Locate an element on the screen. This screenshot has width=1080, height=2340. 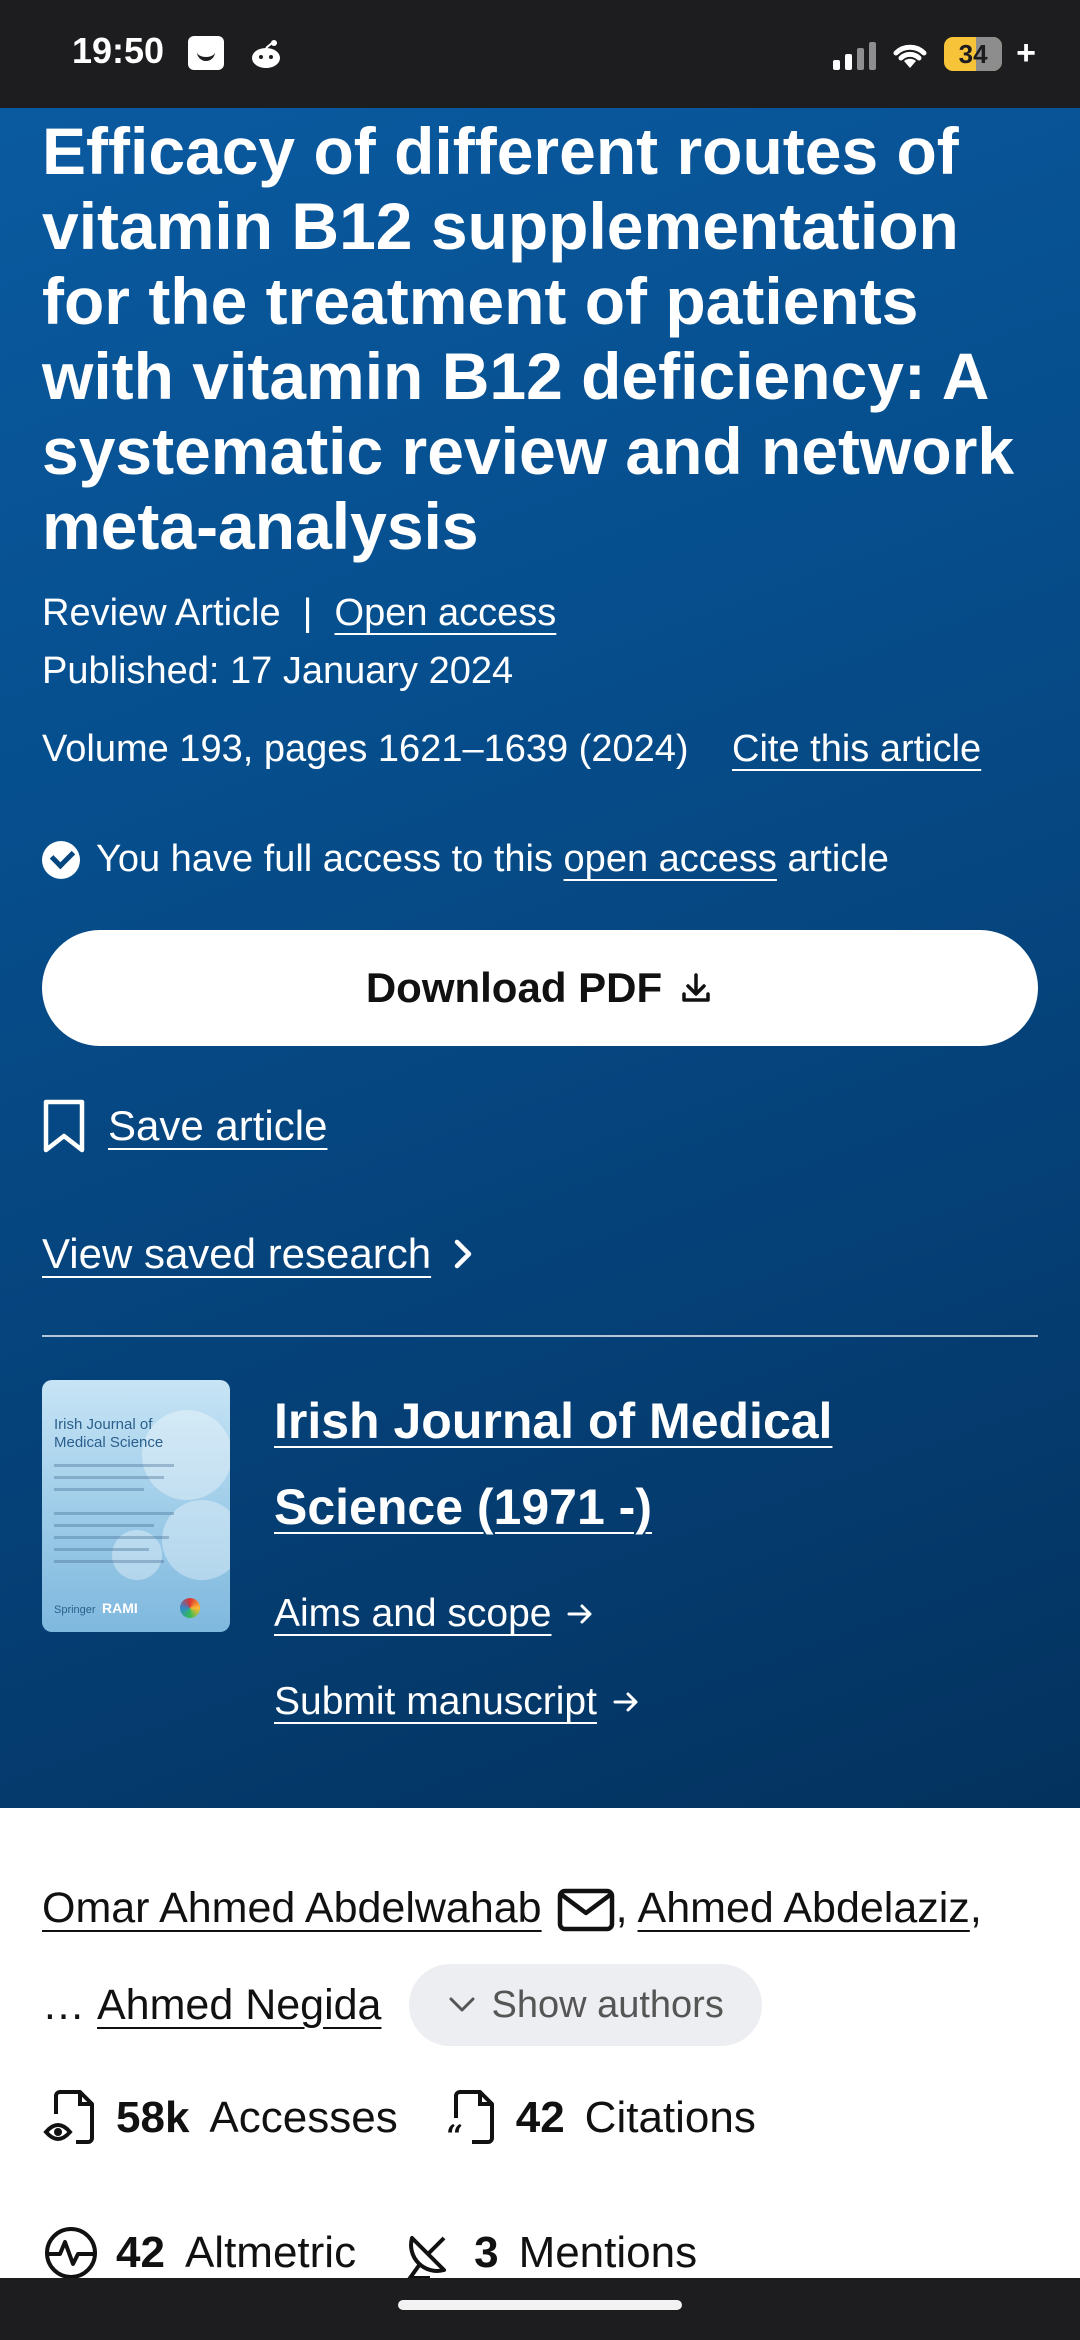
chevron-right-icon is located at coordinates (463, 1254).